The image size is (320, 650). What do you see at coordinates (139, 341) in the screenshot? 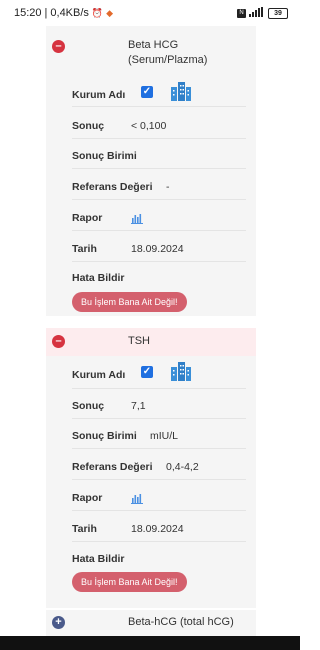
I see `test-name: TSH` at bounding box center [139, 341].